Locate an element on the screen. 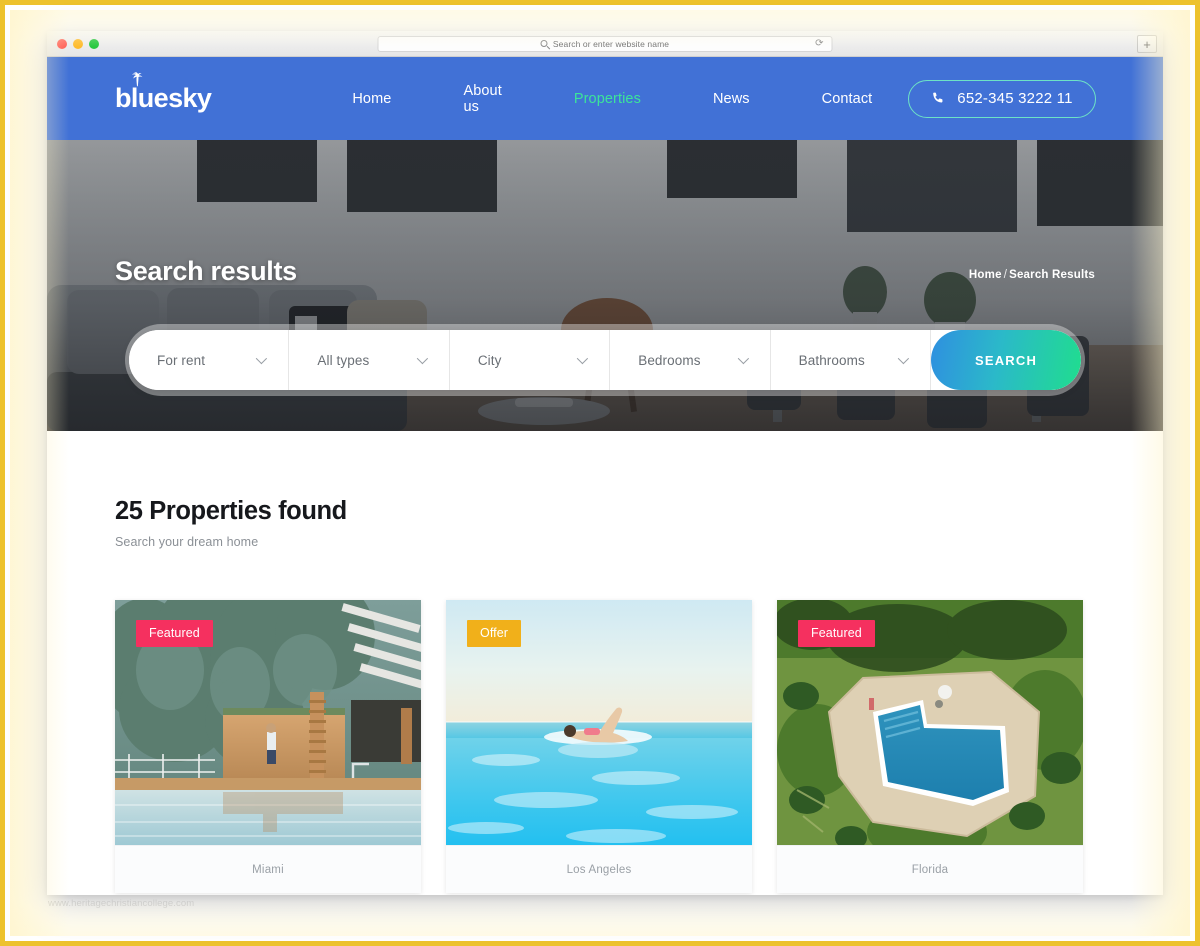  nav-item-about-us: About us is located at coordinates (482, 99).